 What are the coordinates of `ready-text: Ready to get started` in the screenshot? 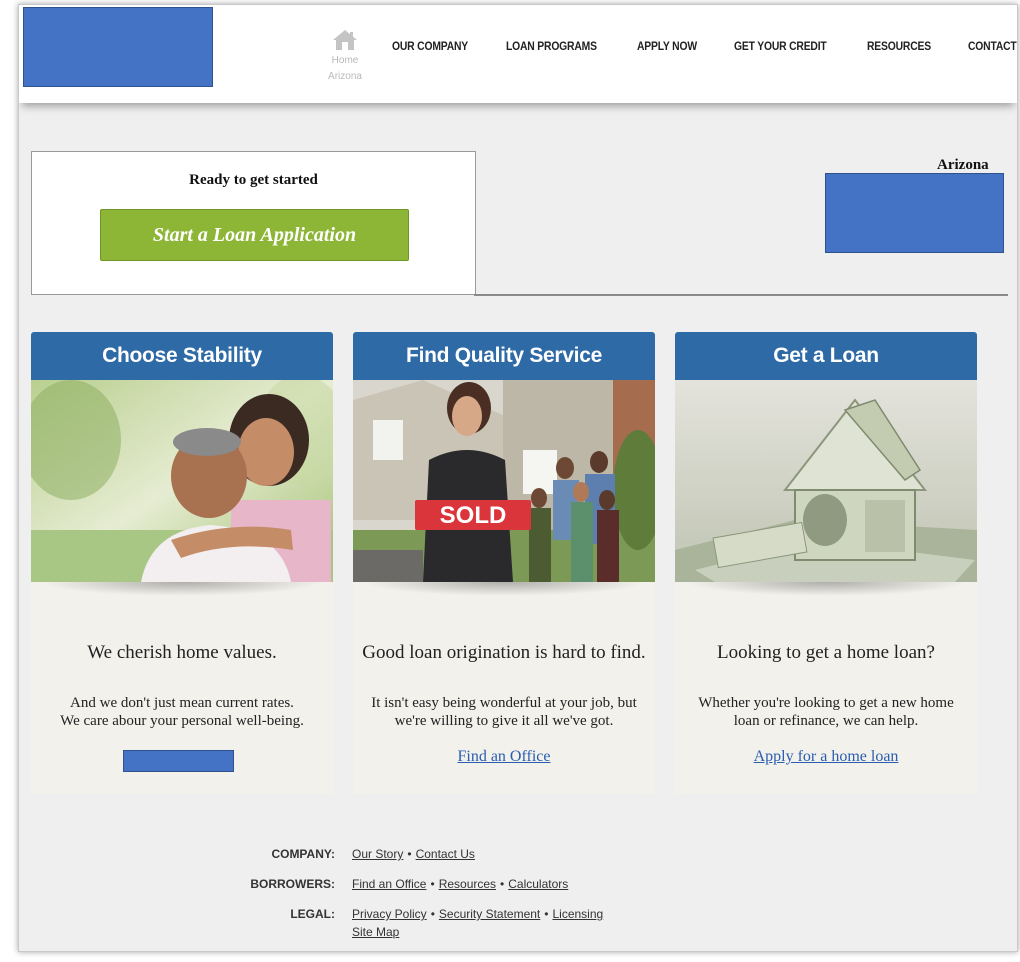 It's located at (253, 180).